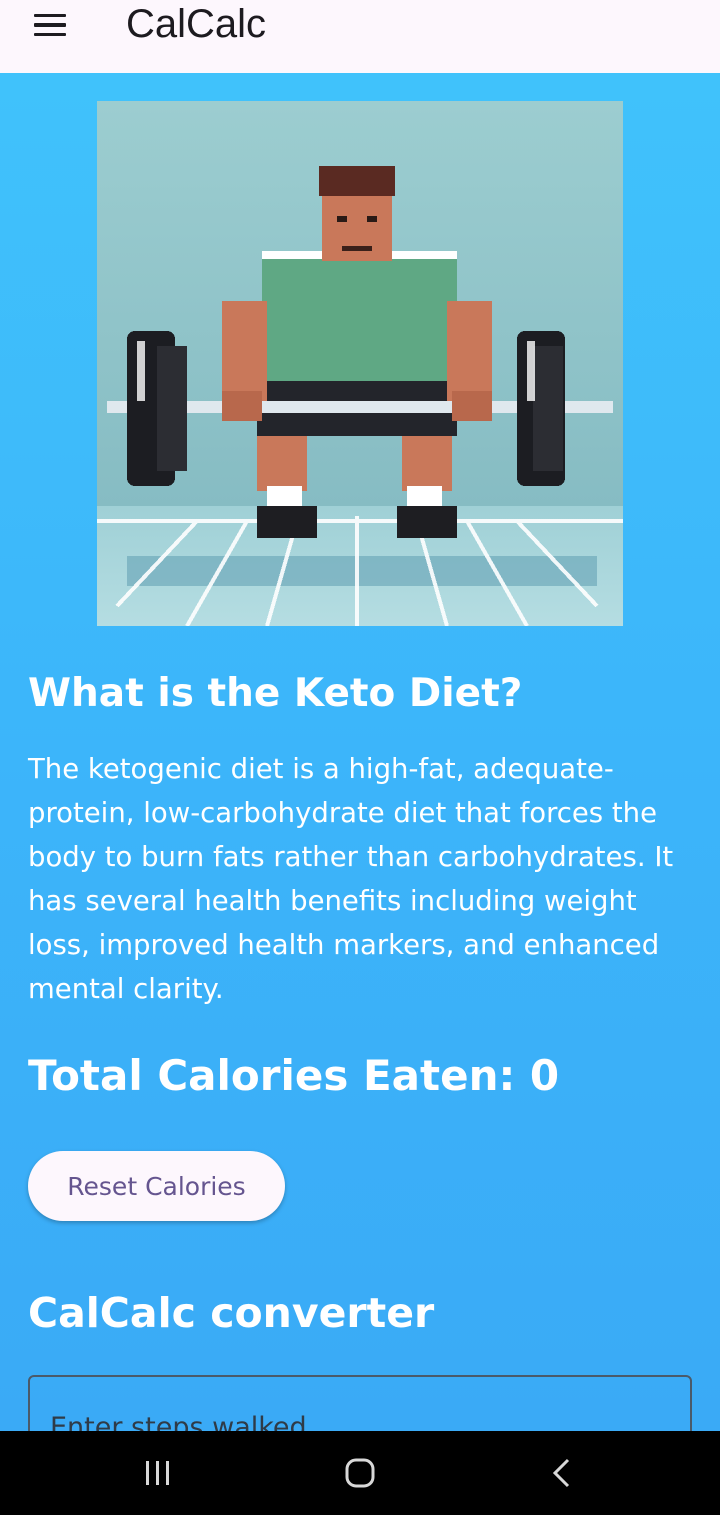 Image resolution: width=720 pixels, height=1515 pixels. What do you see at coordinates (156, 1186) in the screenshot?
I see `reset-calories-button: Reset Calories` at bounding box center [156, 1186].